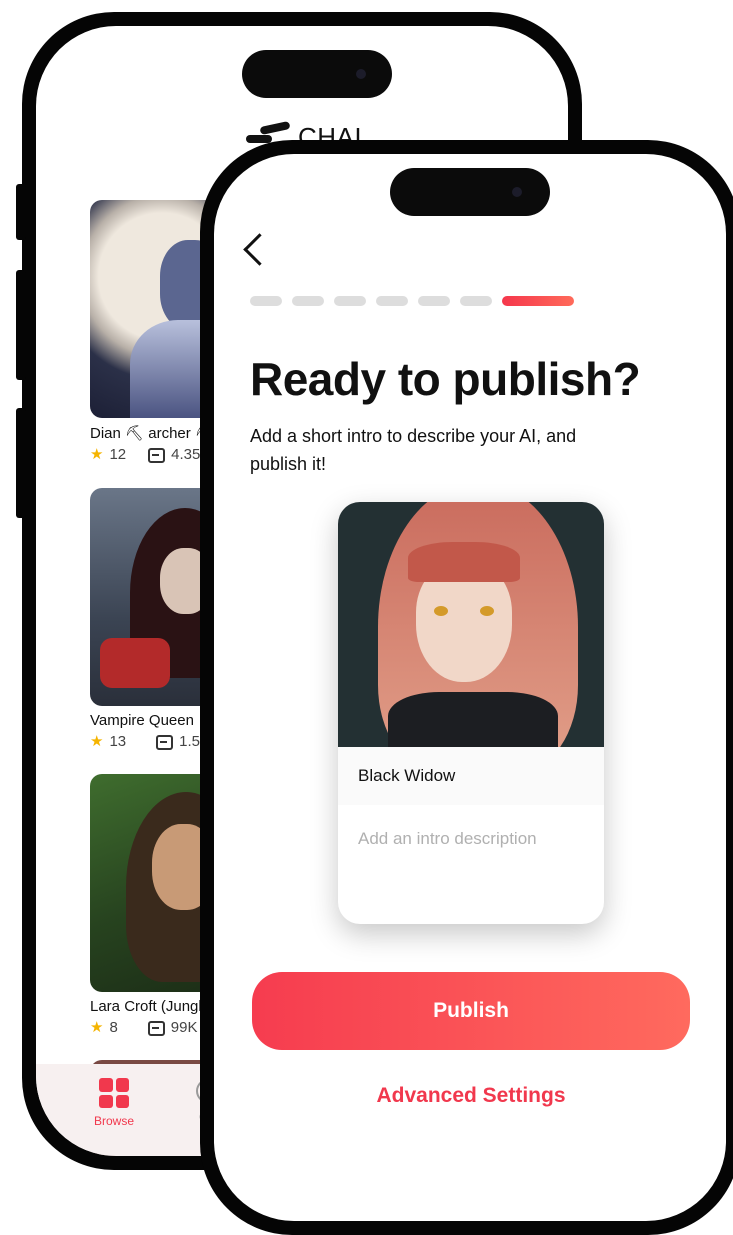 The width and height of the screenshot is (733, 1235). What do you see at coordinates (118, 454) in the screenshot?
I see `star-count: 12` at bounding box center [118, 454].